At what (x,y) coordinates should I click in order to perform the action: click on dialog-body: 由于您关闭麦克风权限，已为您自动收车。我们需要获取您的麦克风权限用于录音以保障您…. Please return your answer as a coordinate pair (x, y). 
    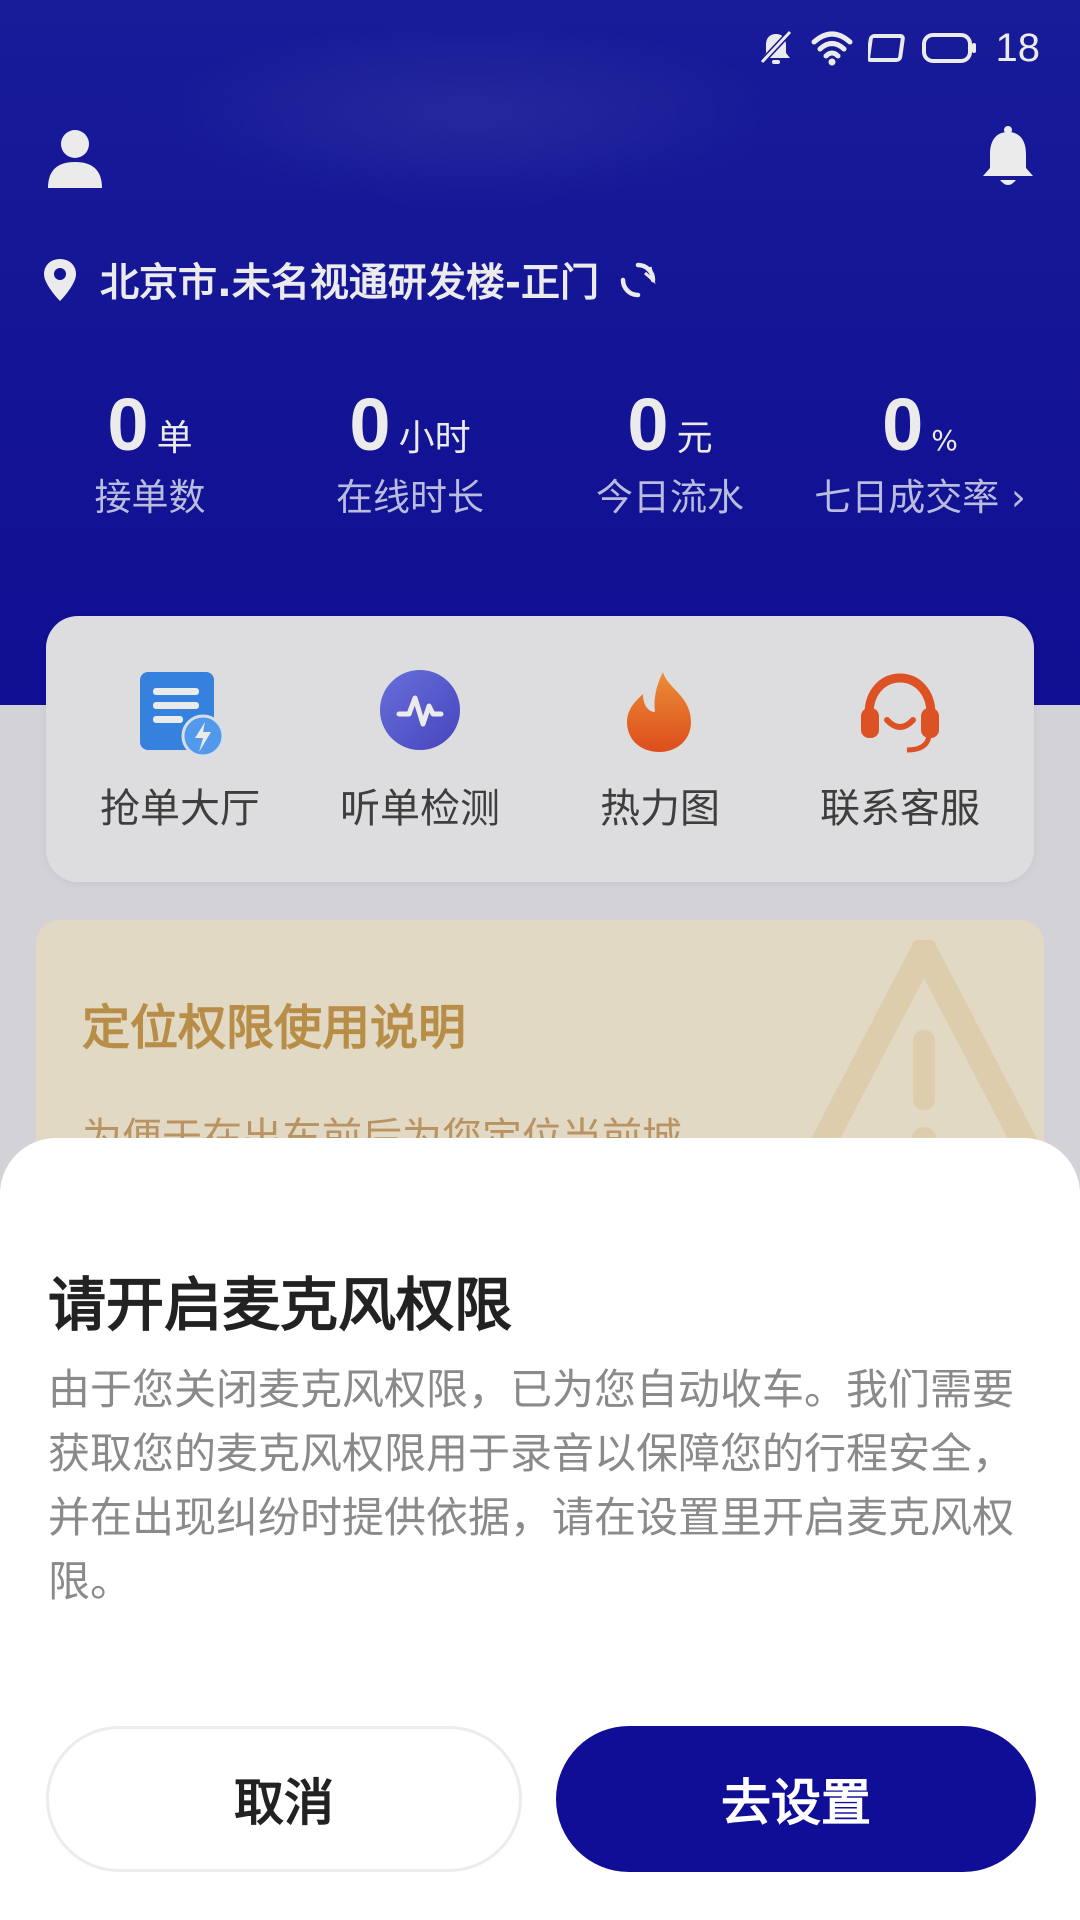
    Looking at the image, I should click on (531, 1485).